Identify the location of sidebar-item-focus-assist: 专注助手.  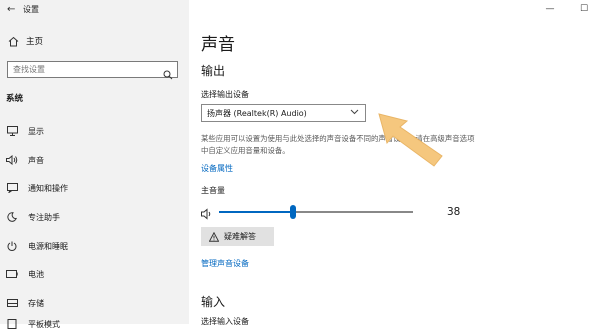
(32, 217).